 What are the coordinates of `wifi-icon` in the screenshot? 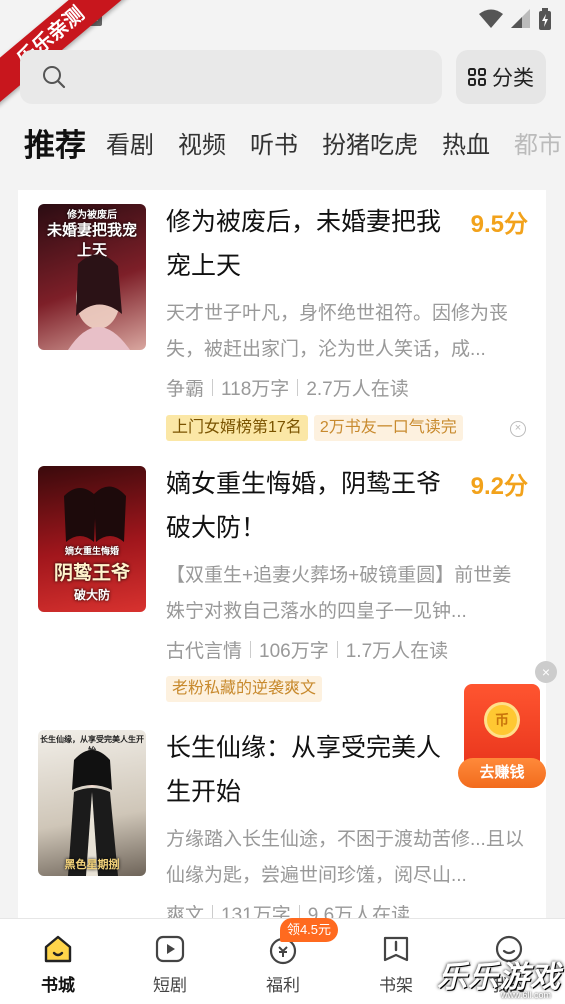 It's located at (491, 18).